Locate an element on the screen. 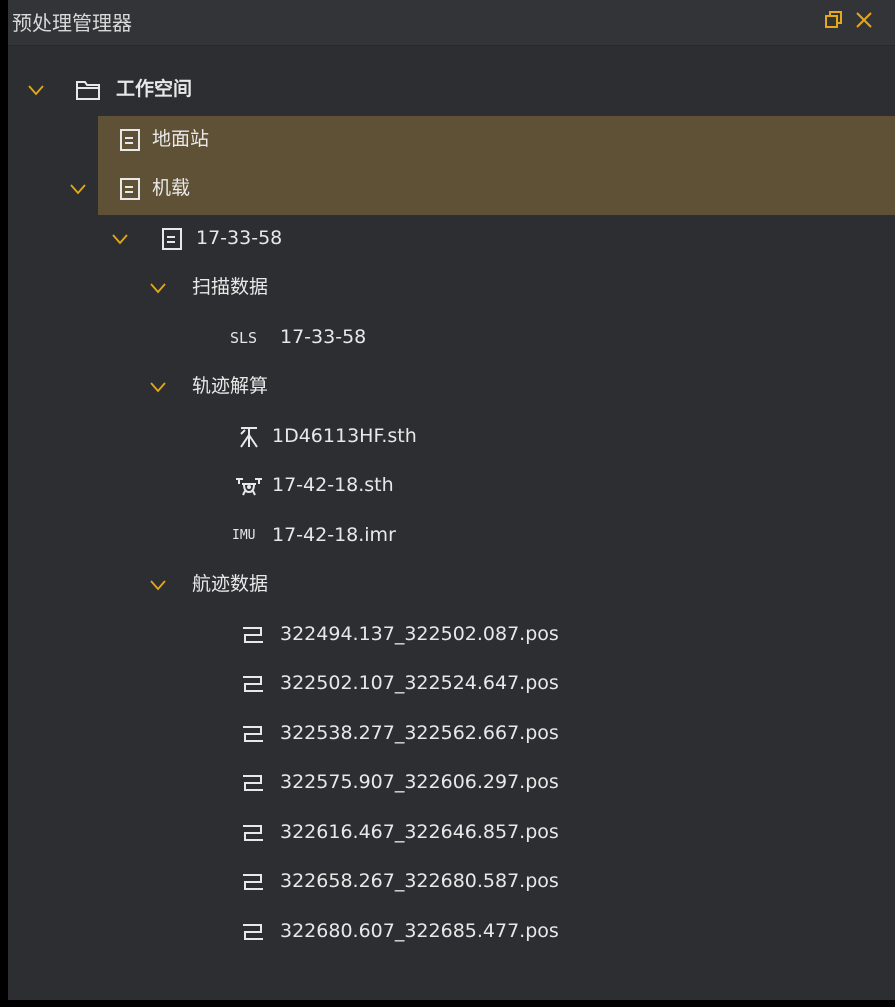  tree-node-ground-station: 地面站 is located at coordinates (451, 140).